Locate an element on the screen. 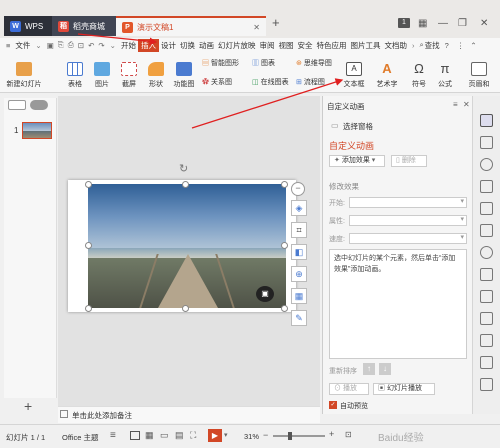 The image size is (500, 448). annotation-arrows is located at coordinates (210, 81).